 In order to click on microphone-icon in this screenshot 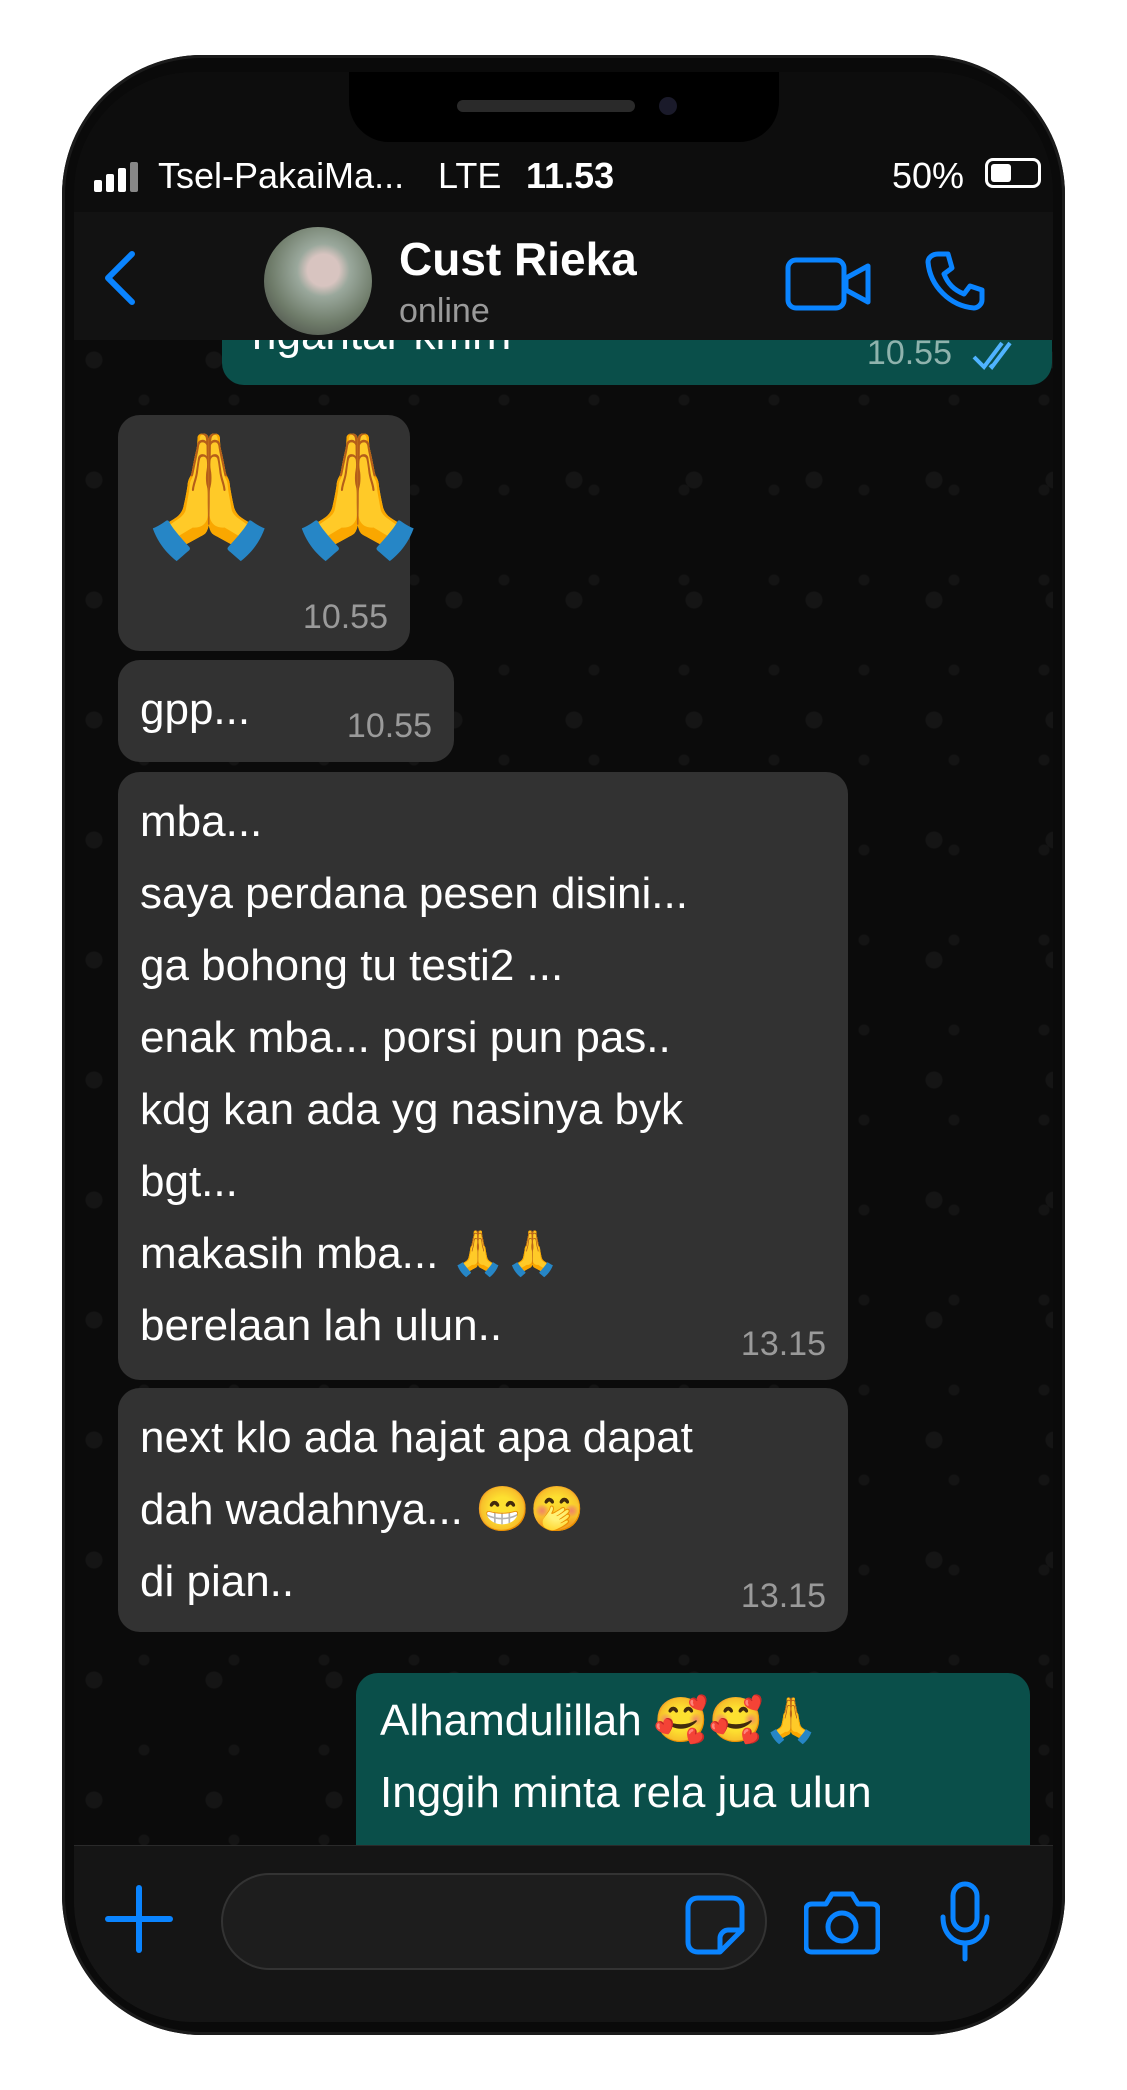, I will do `click(965, 1922)`.